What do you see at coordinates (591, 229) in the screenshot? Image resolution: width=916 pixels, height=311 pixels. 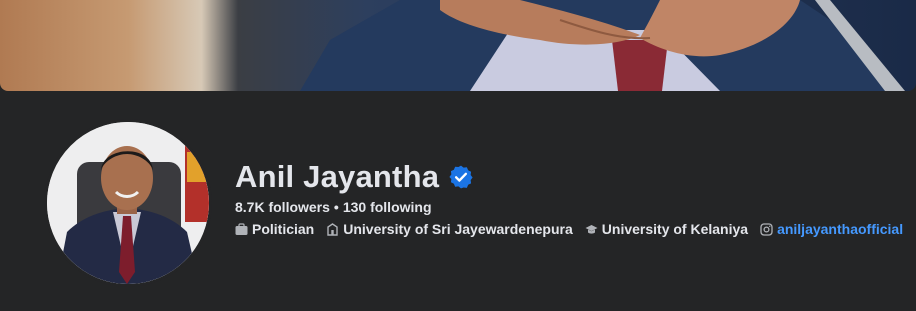 I see `graduation-cap-icon` at bounding box center [591, 229].